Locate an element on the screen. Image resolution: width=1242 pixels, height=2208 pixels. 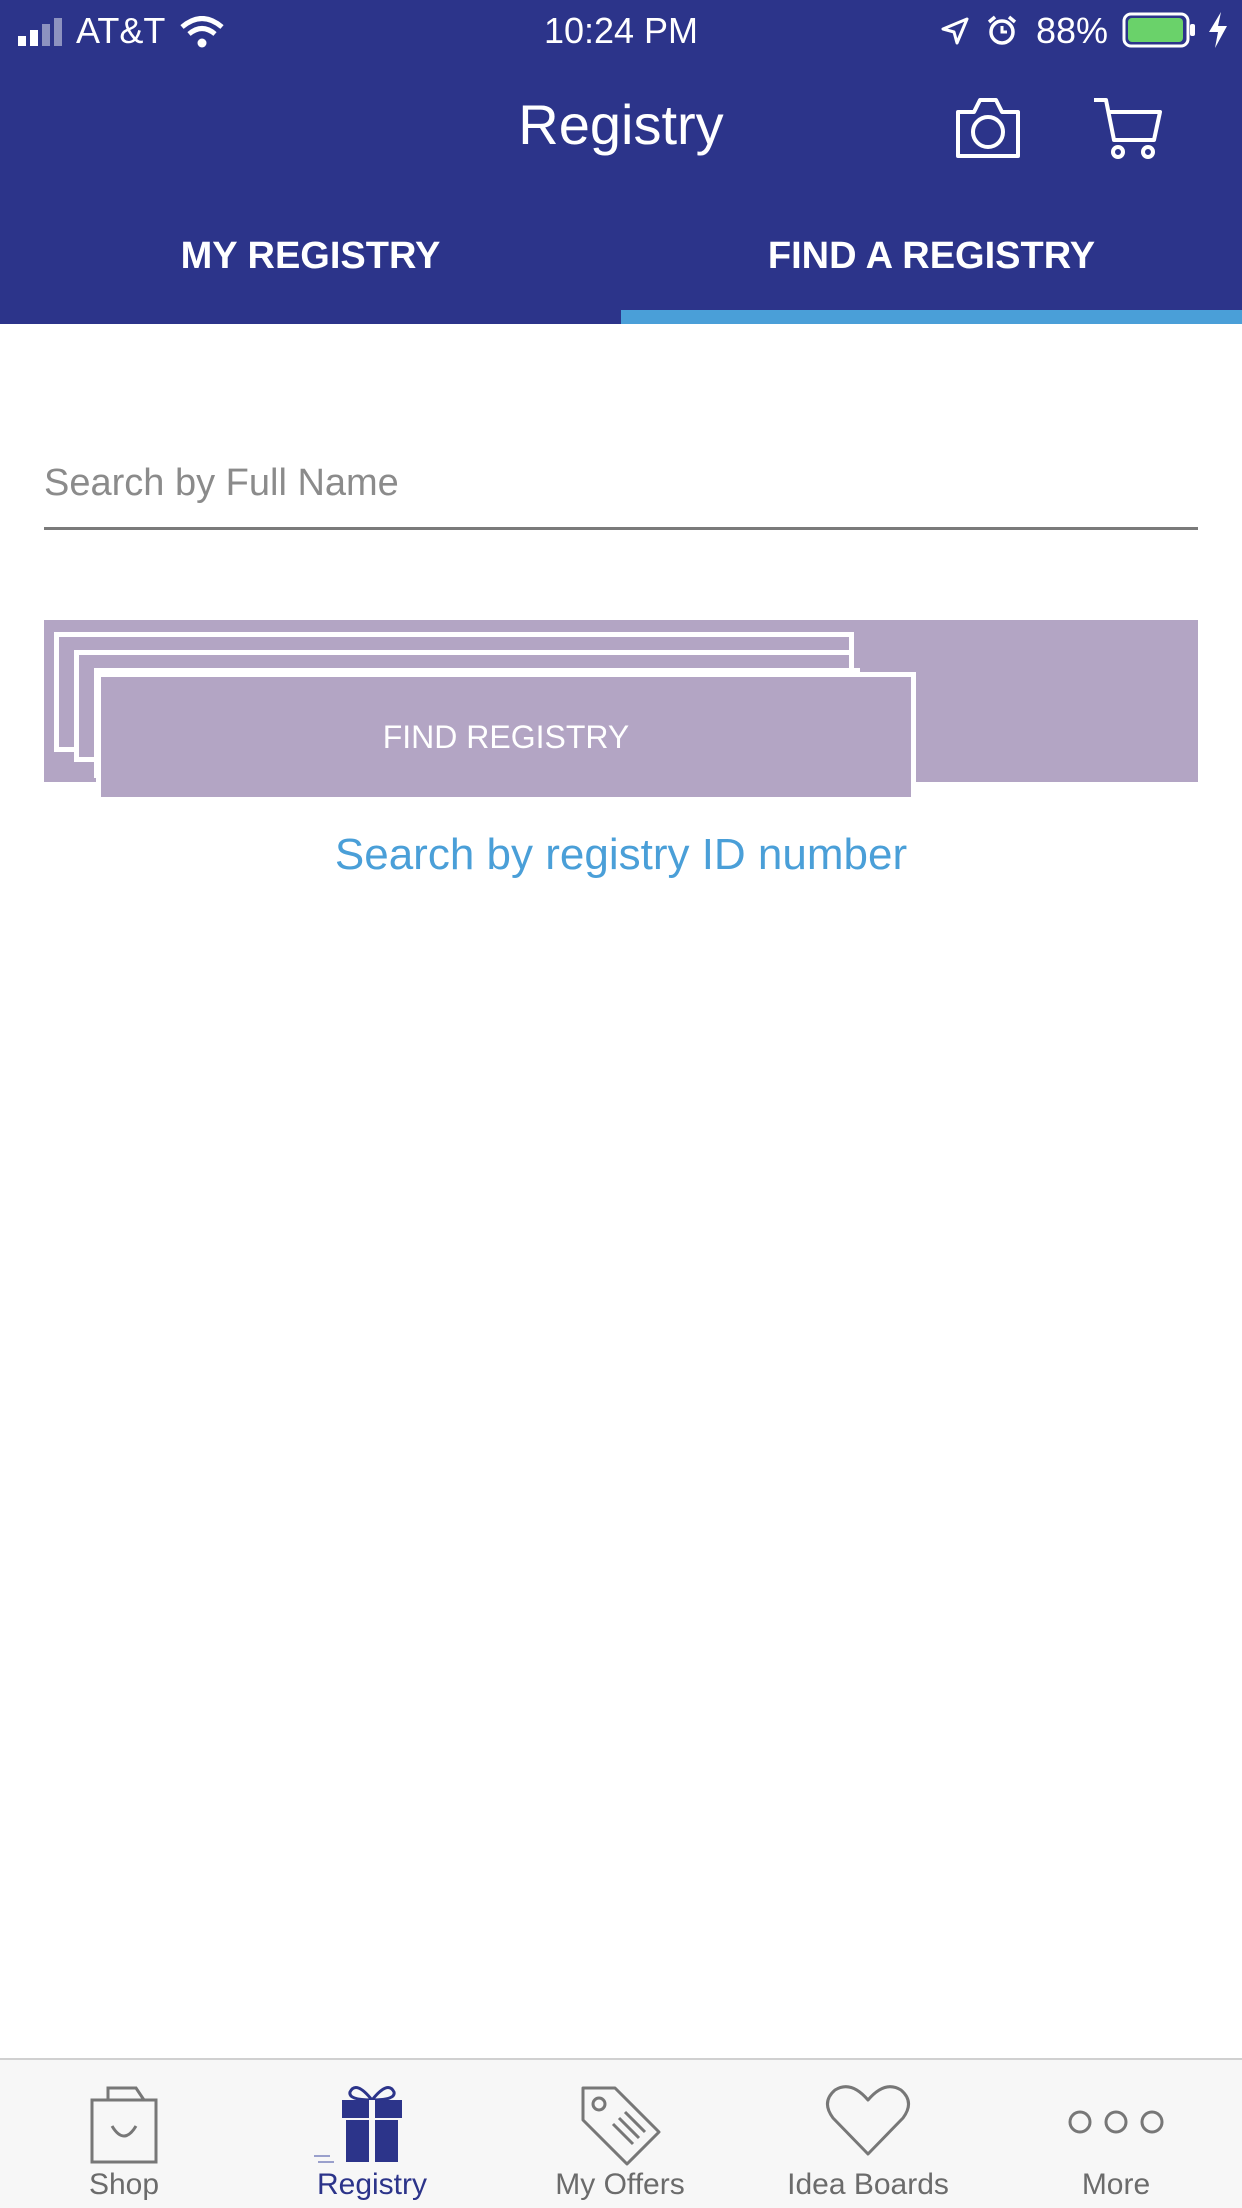
nav-item-my-offers: My Offers is located at coordinates (620, 2134).